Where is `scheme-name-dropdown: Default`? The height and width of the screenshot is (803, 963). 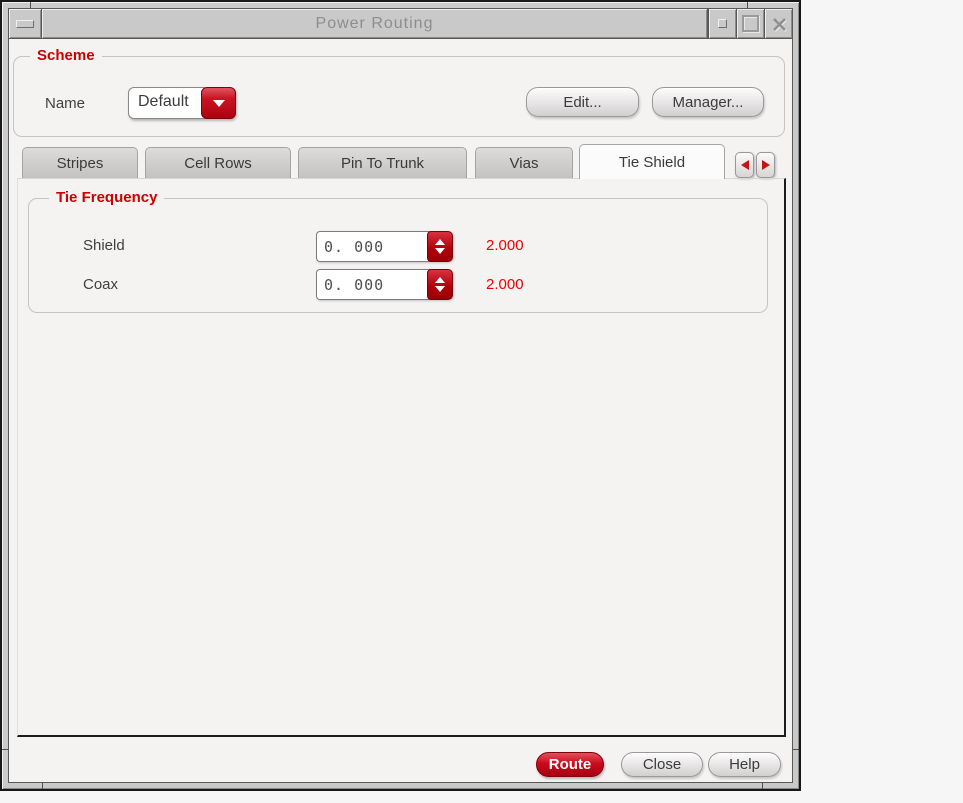
scheme-name-dropdown: Default is located at coordinates (182, 103).